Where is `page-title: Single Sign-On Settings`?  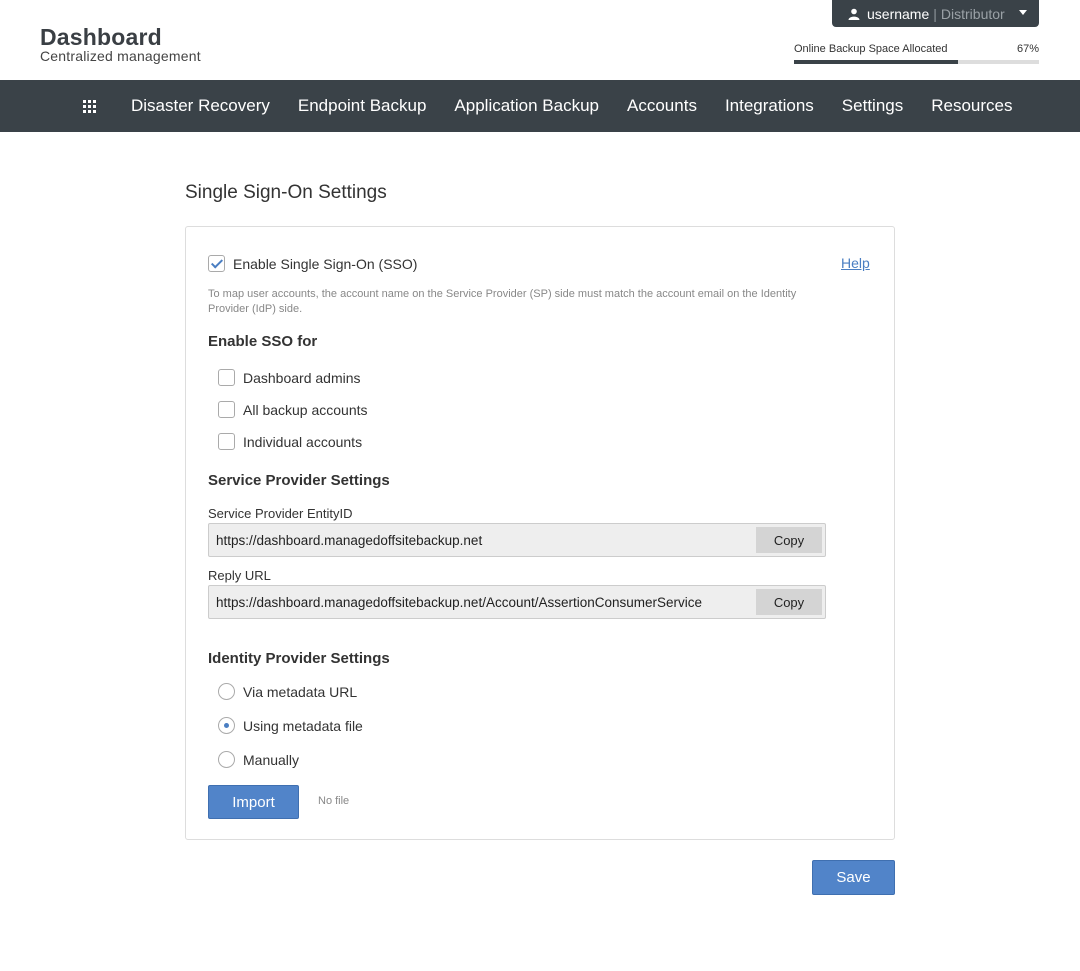
page-title: Single Sign-On Settings is located at coordinates (286, 192).